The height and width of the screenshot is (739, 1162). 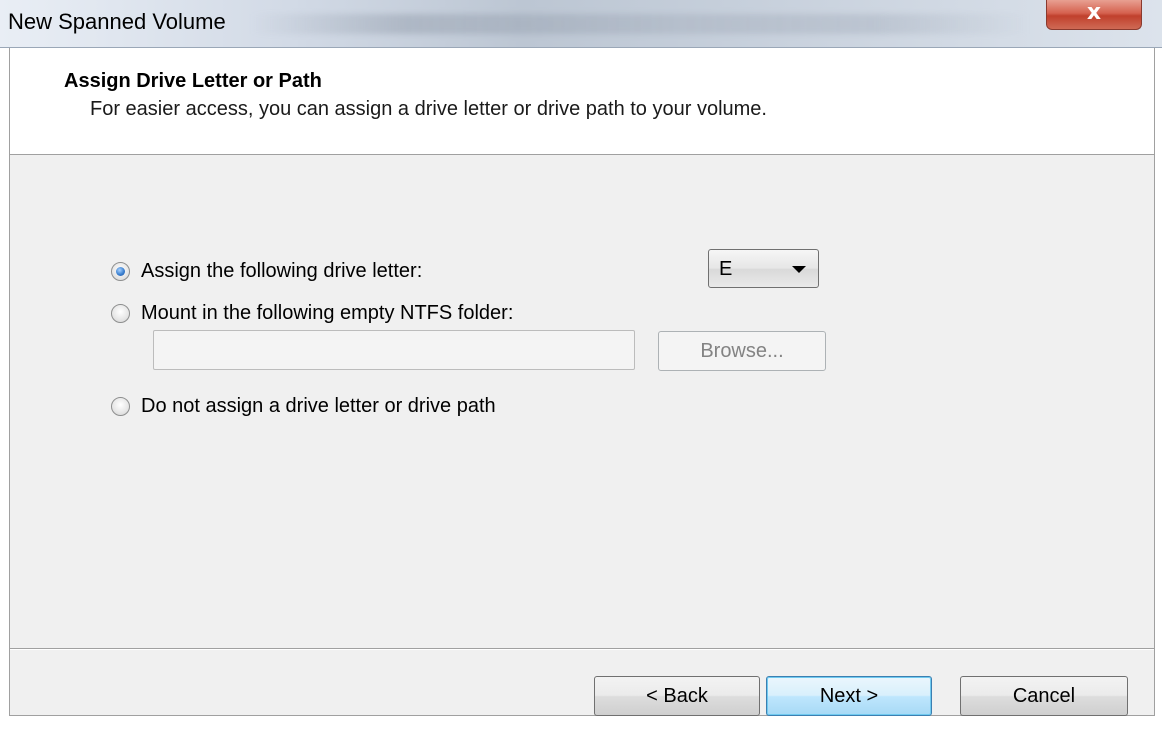 I want to click on next-button: Next >, so click(x=849, y=696).